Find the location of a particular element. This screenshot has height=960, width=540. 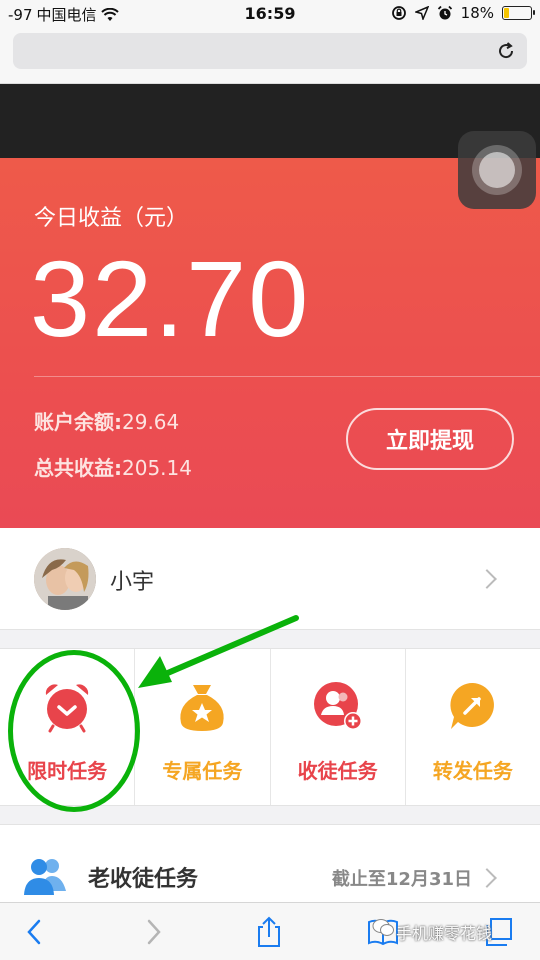

earnings-title: 今日收益（元） is located at coordinates (111, 218).